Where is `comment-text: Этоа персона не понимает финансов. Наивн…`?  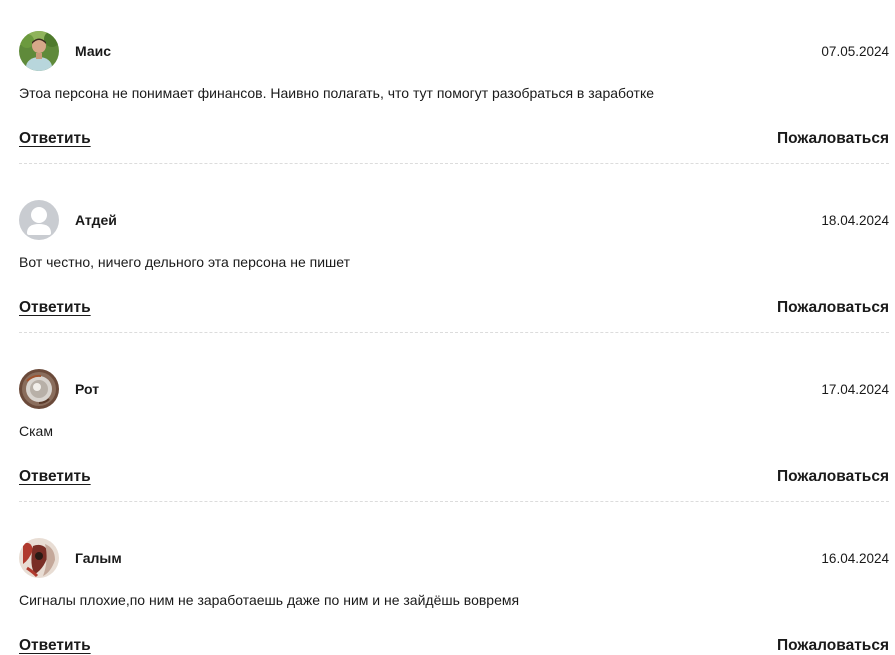
comment-text: Этоа персона не понимает финансов. Наивн… is located at coordinates (337, 93).